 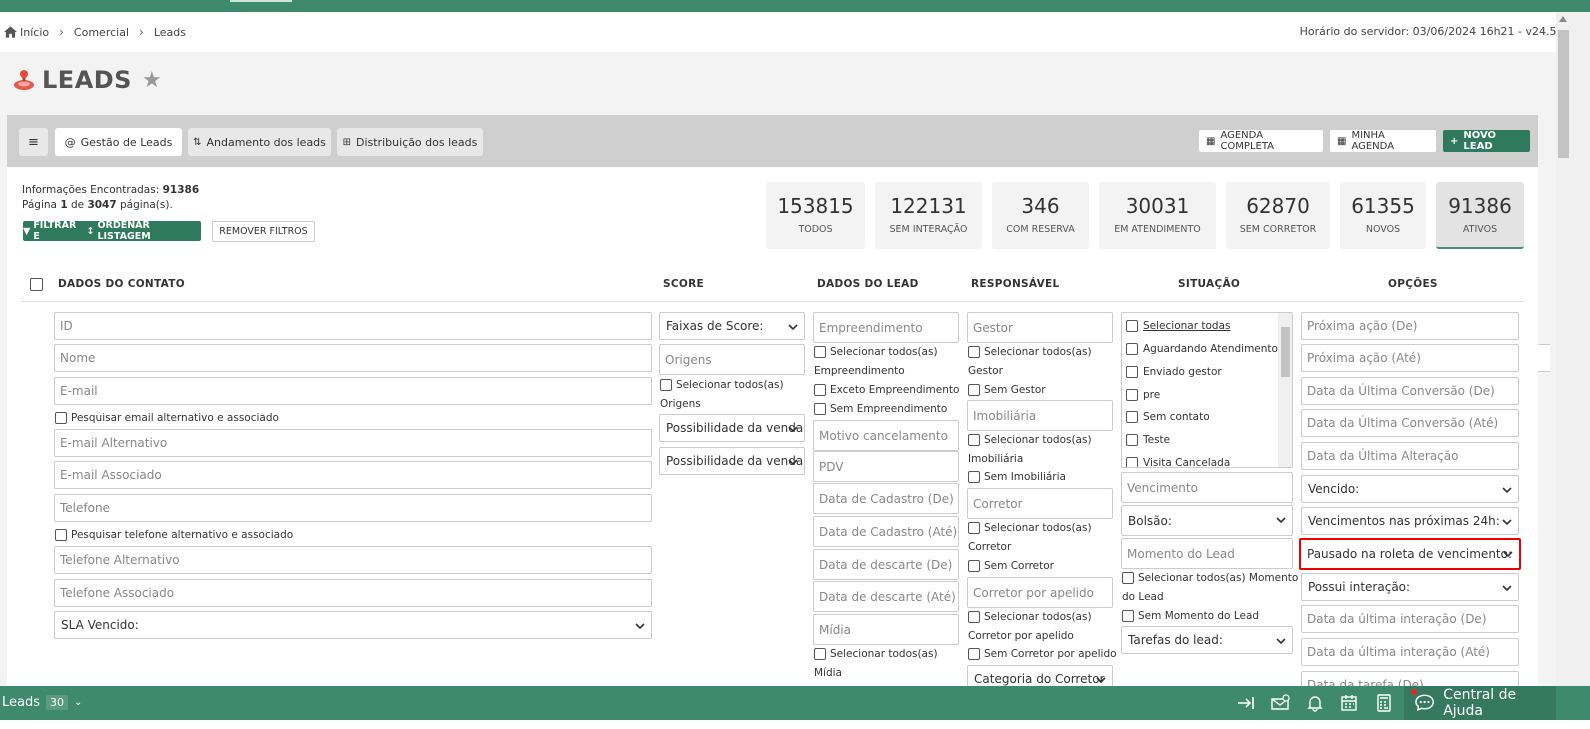 I want to click on mail-check-icon, so click(x=1280, y=703).